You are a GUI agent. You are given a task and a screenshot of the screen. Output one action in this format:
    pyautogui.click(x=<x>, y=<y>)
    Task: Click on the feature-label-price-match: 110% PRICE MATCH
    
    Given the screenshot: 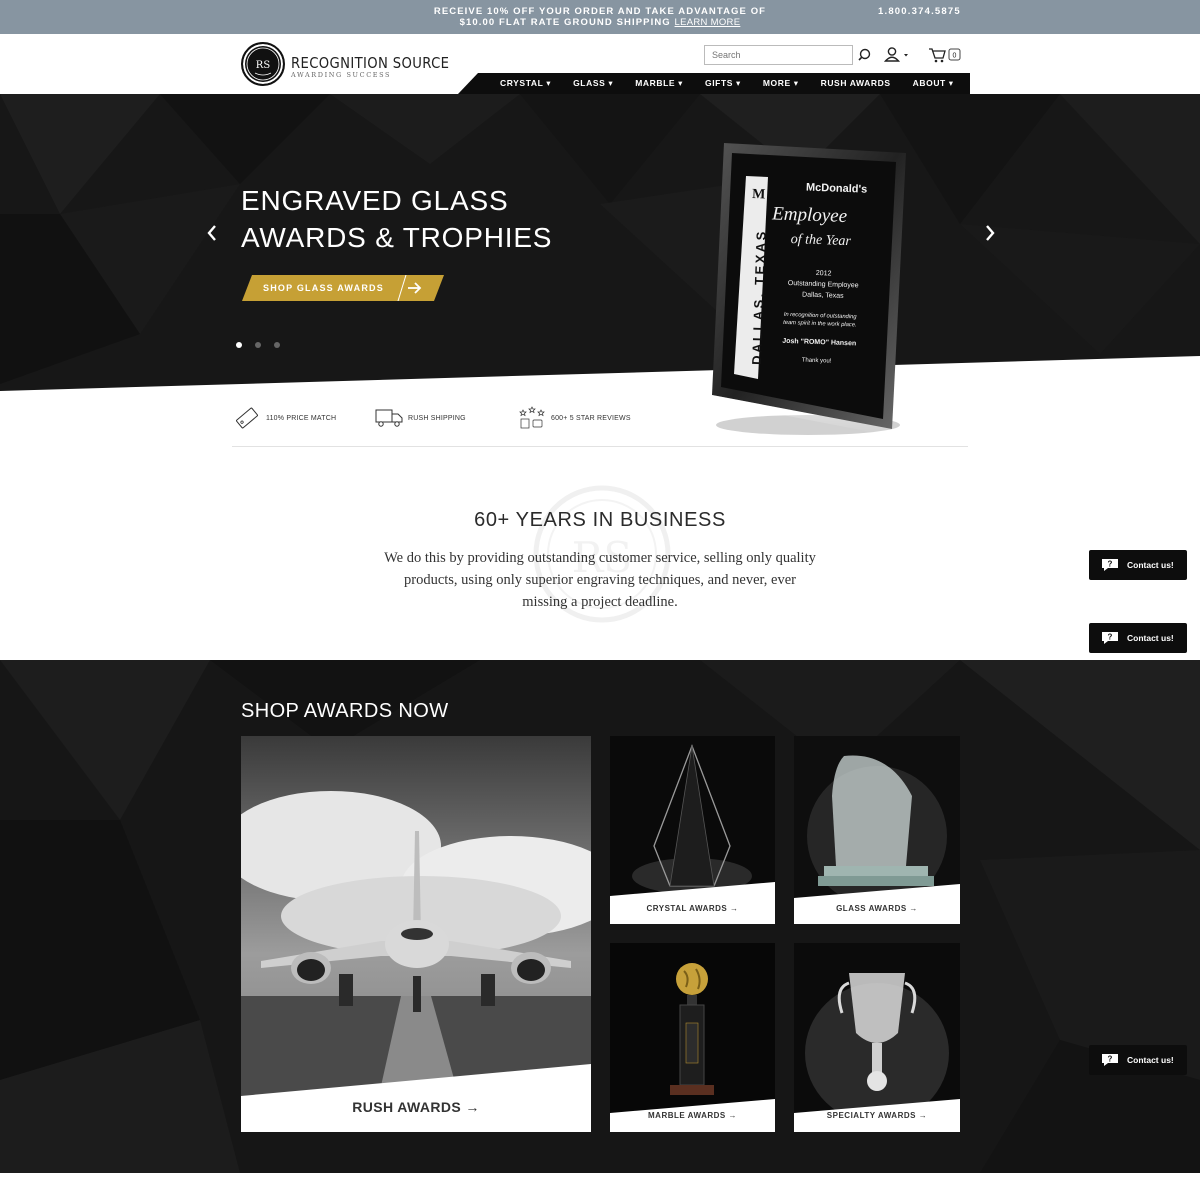 What is the action you would take?
    pyautogui.click(x=301, y=418)
    